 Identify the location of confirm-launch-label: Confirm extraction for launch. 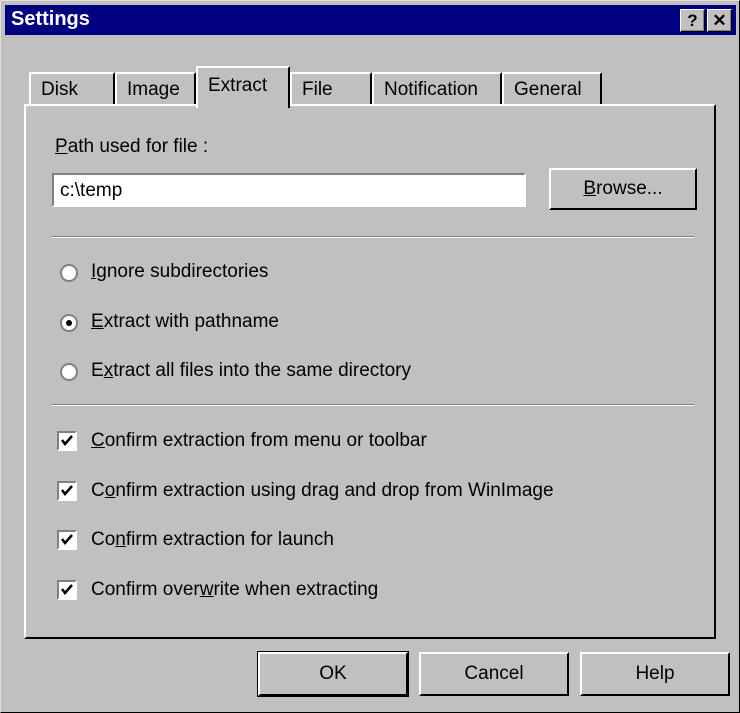
(212, 540).